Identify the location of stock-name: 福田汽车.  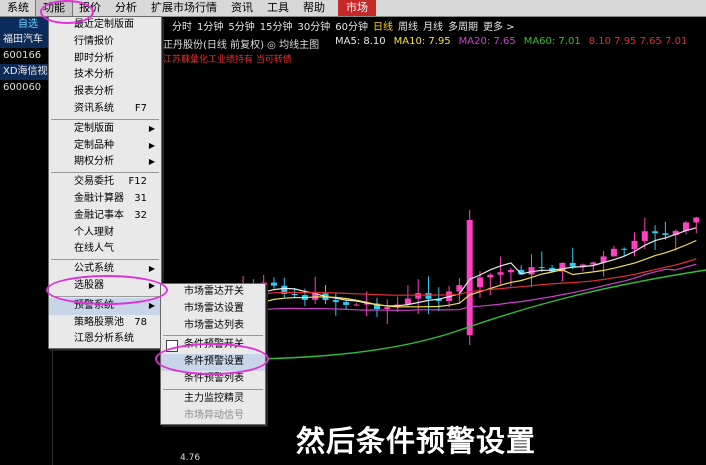
(26, 40).